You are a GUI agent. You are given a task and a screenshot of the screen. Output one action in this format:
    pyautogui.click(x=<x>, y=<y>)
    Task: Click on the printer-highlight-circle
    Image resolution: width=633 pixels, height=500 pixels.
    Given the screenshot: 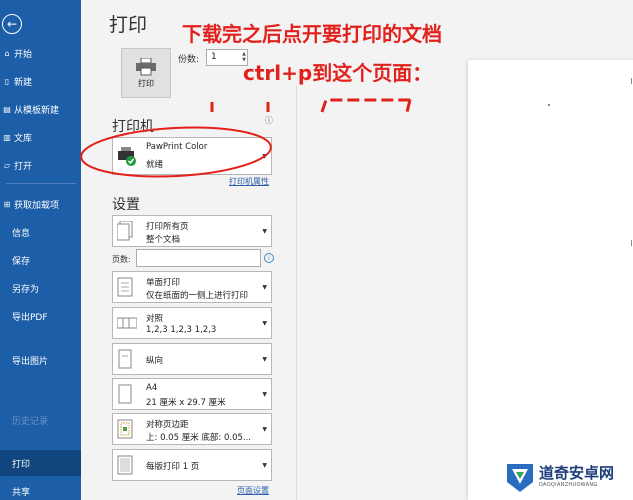 What is the action you would take?
    pyautogui.click(x=176, y=152)
    